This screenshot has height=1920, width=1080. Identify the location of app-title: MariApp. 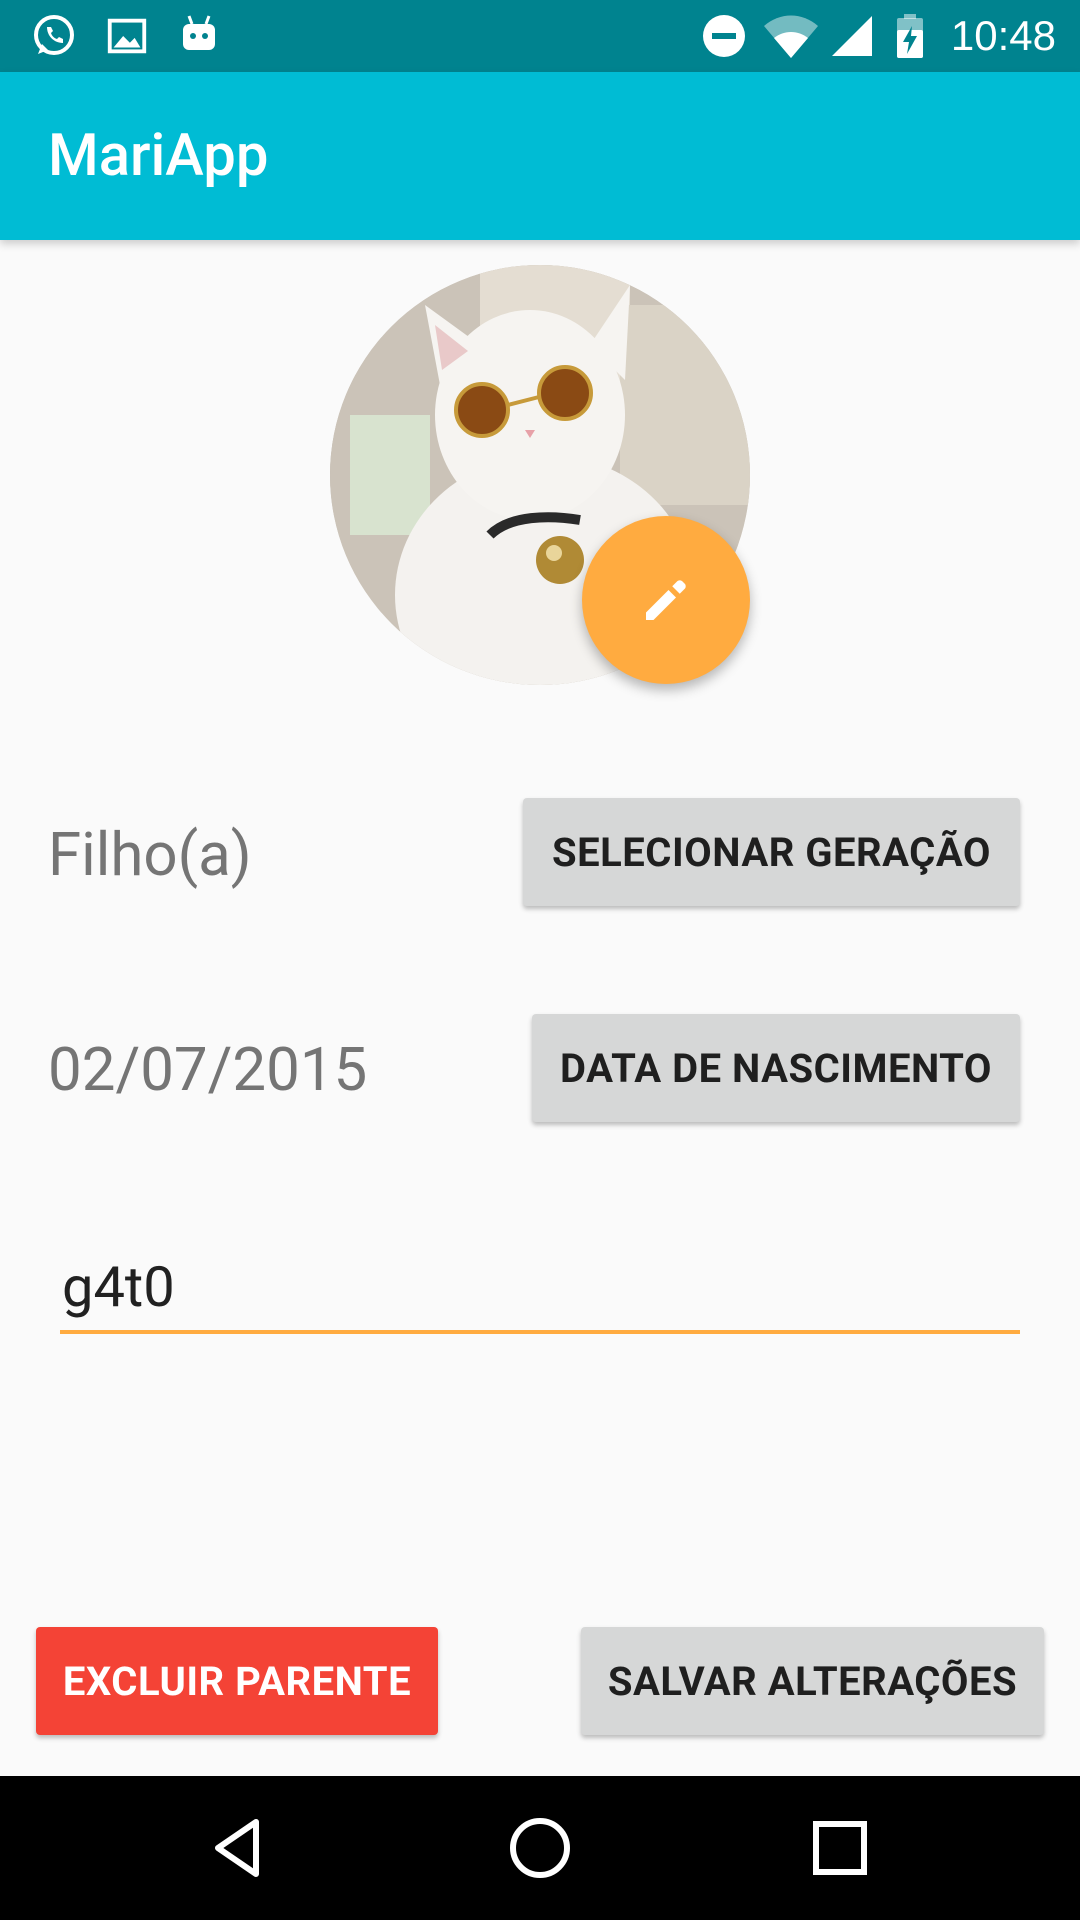
(158, 156).